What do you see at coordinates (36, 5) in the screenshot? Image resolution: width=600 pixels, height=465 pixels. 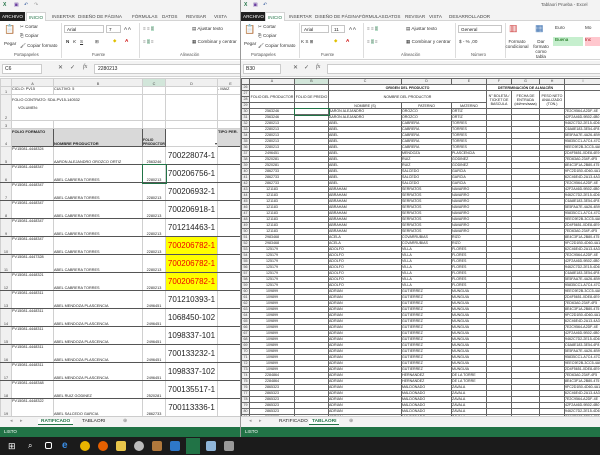 I see `redo-icon: ↷` at bounding box center [36, 5].